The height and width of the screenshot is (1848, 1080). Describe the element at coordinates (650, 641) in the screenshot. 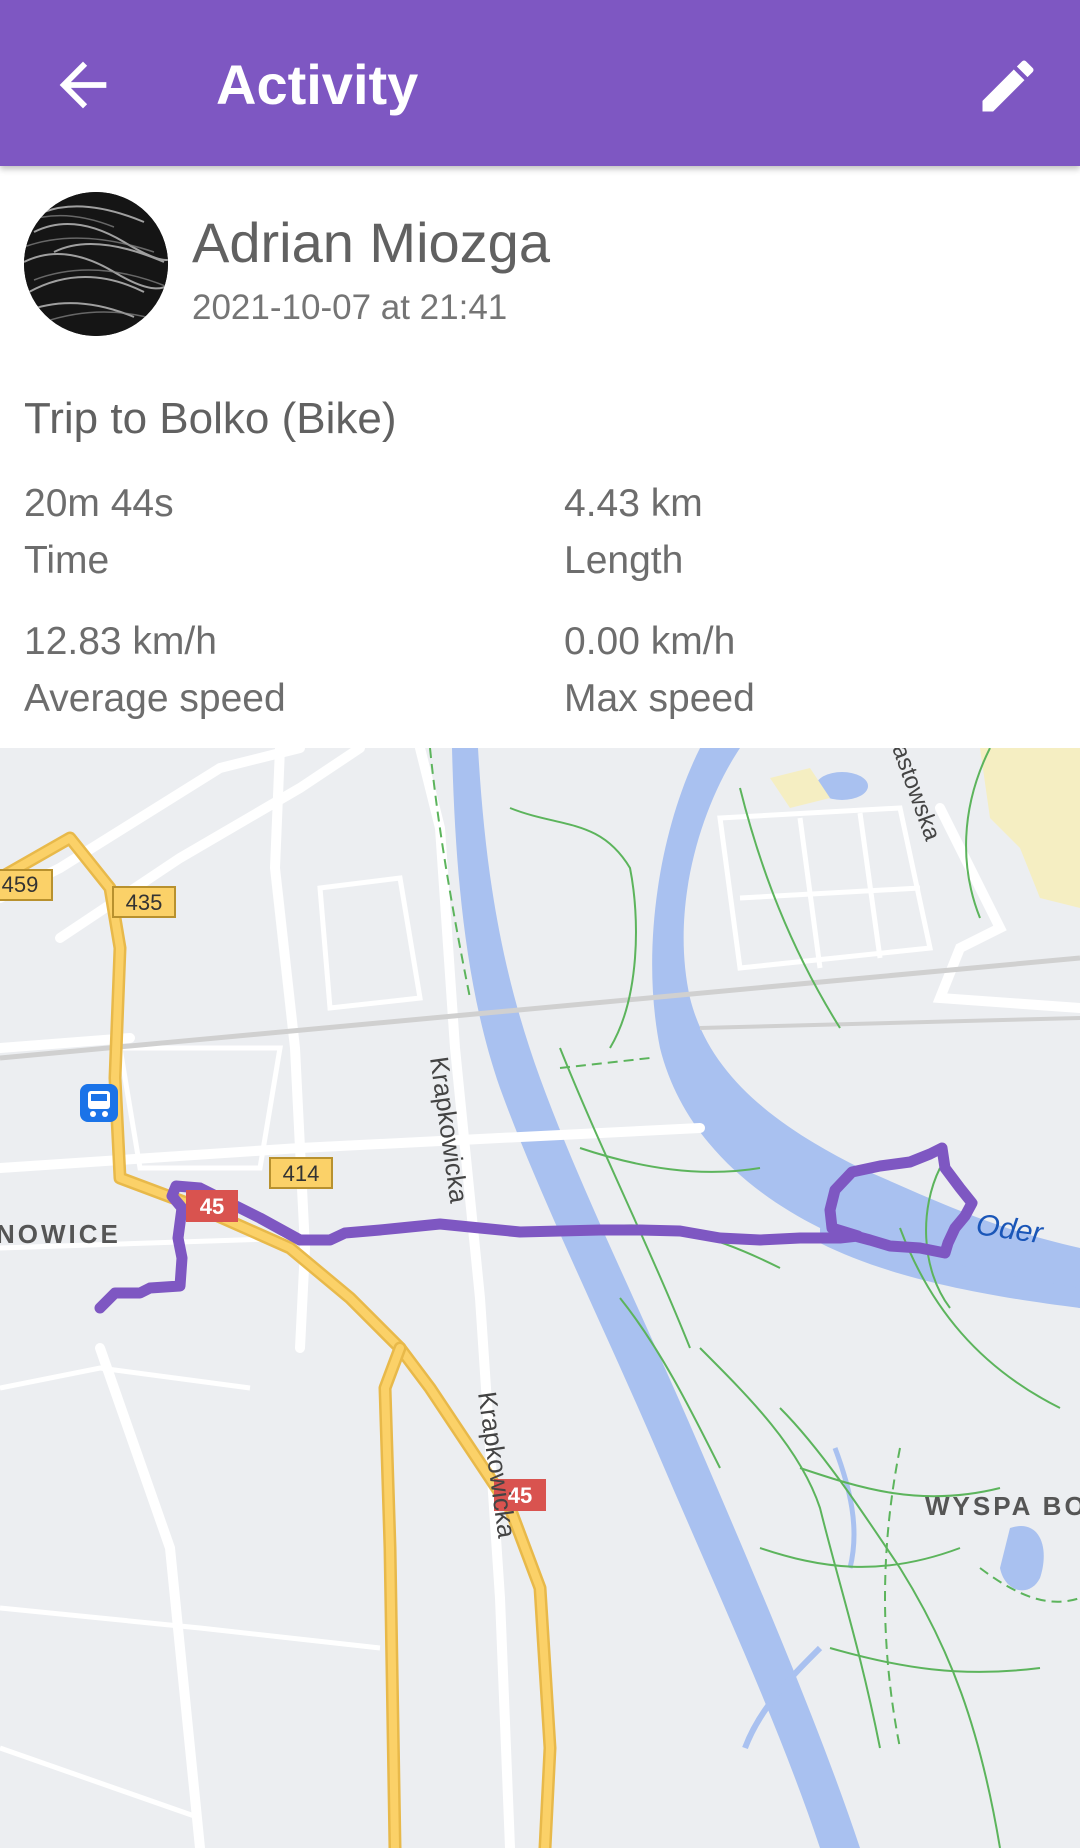

I see `max-speed-value: 0.00 km/h` at that location.